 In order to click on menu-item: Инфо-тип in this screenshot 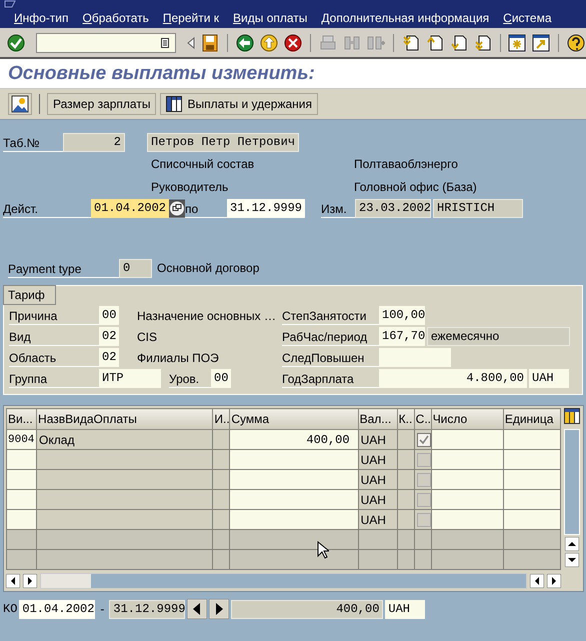, I will do `click(41, 18)`.